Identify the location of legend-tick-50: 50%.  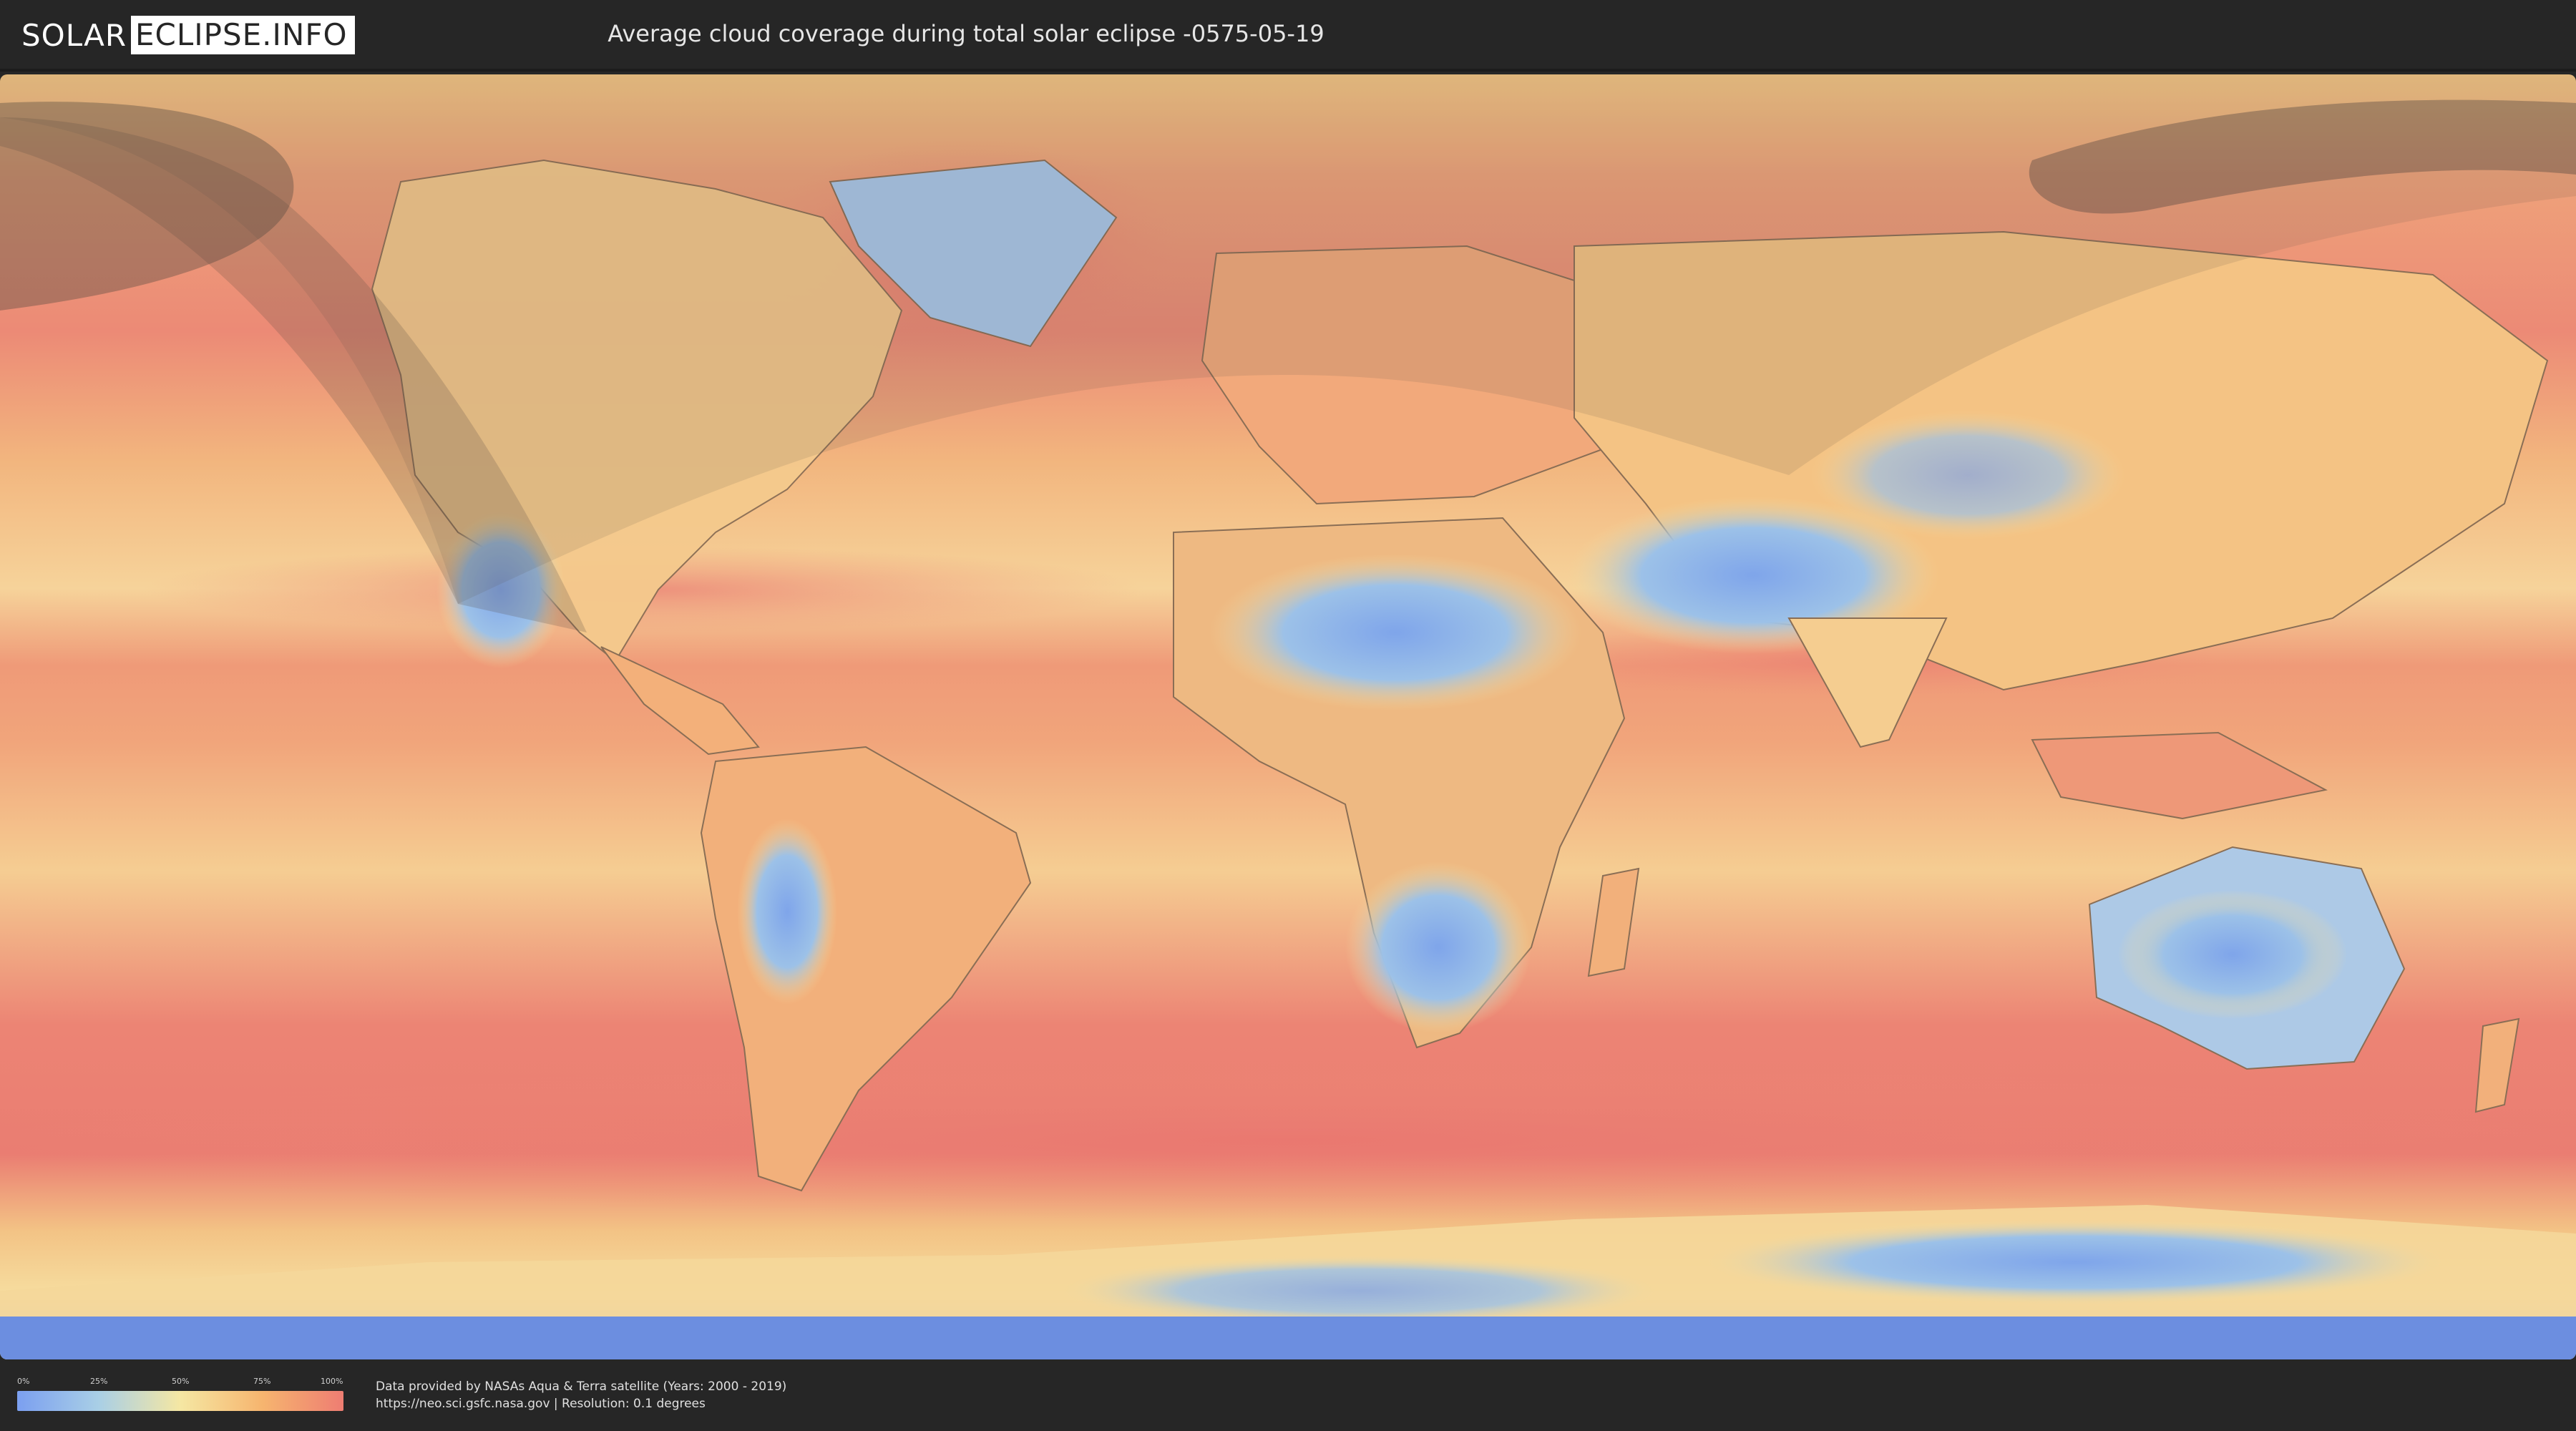
(181, 1382).